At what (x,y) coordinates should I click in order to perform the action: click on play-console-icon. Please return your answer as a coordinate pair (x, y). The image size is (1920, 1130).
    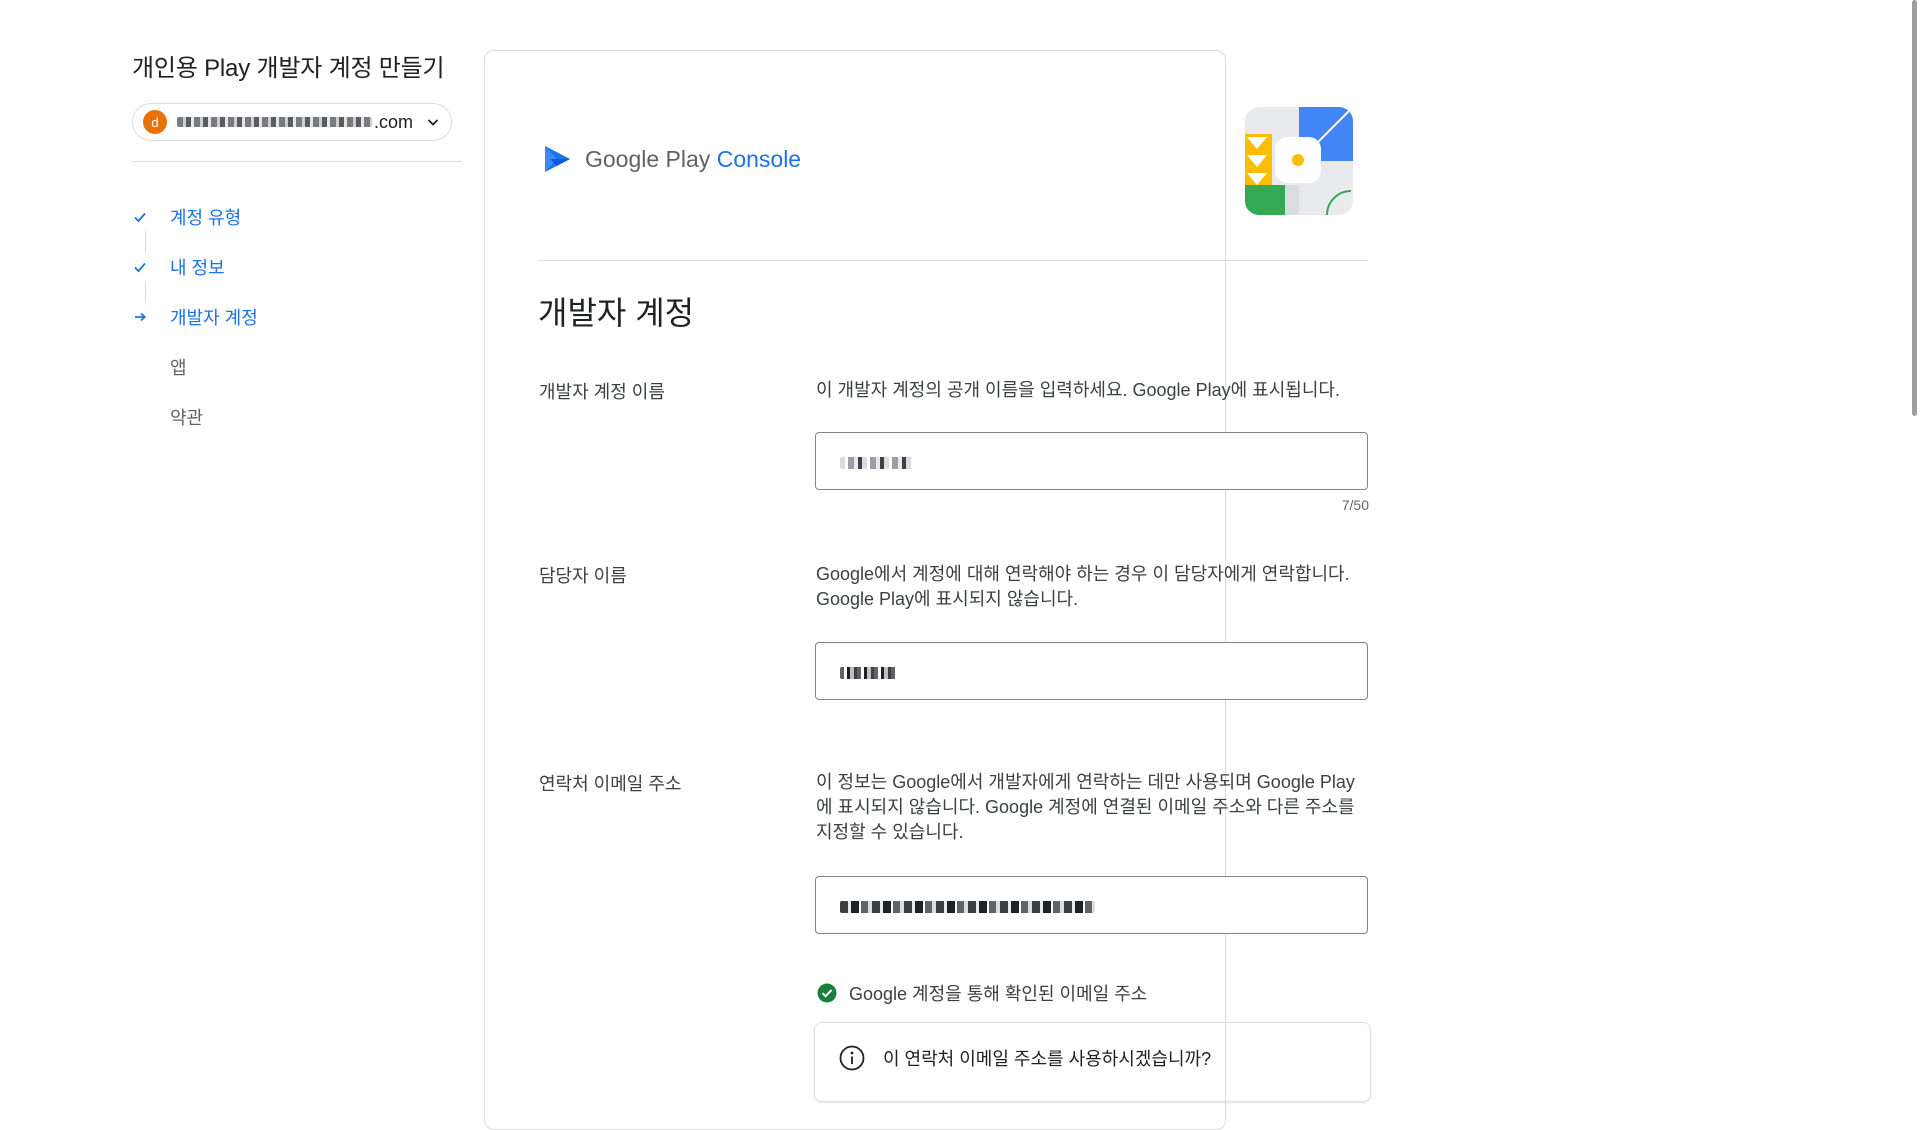
    Looking at the image, I should click on (557, 159).